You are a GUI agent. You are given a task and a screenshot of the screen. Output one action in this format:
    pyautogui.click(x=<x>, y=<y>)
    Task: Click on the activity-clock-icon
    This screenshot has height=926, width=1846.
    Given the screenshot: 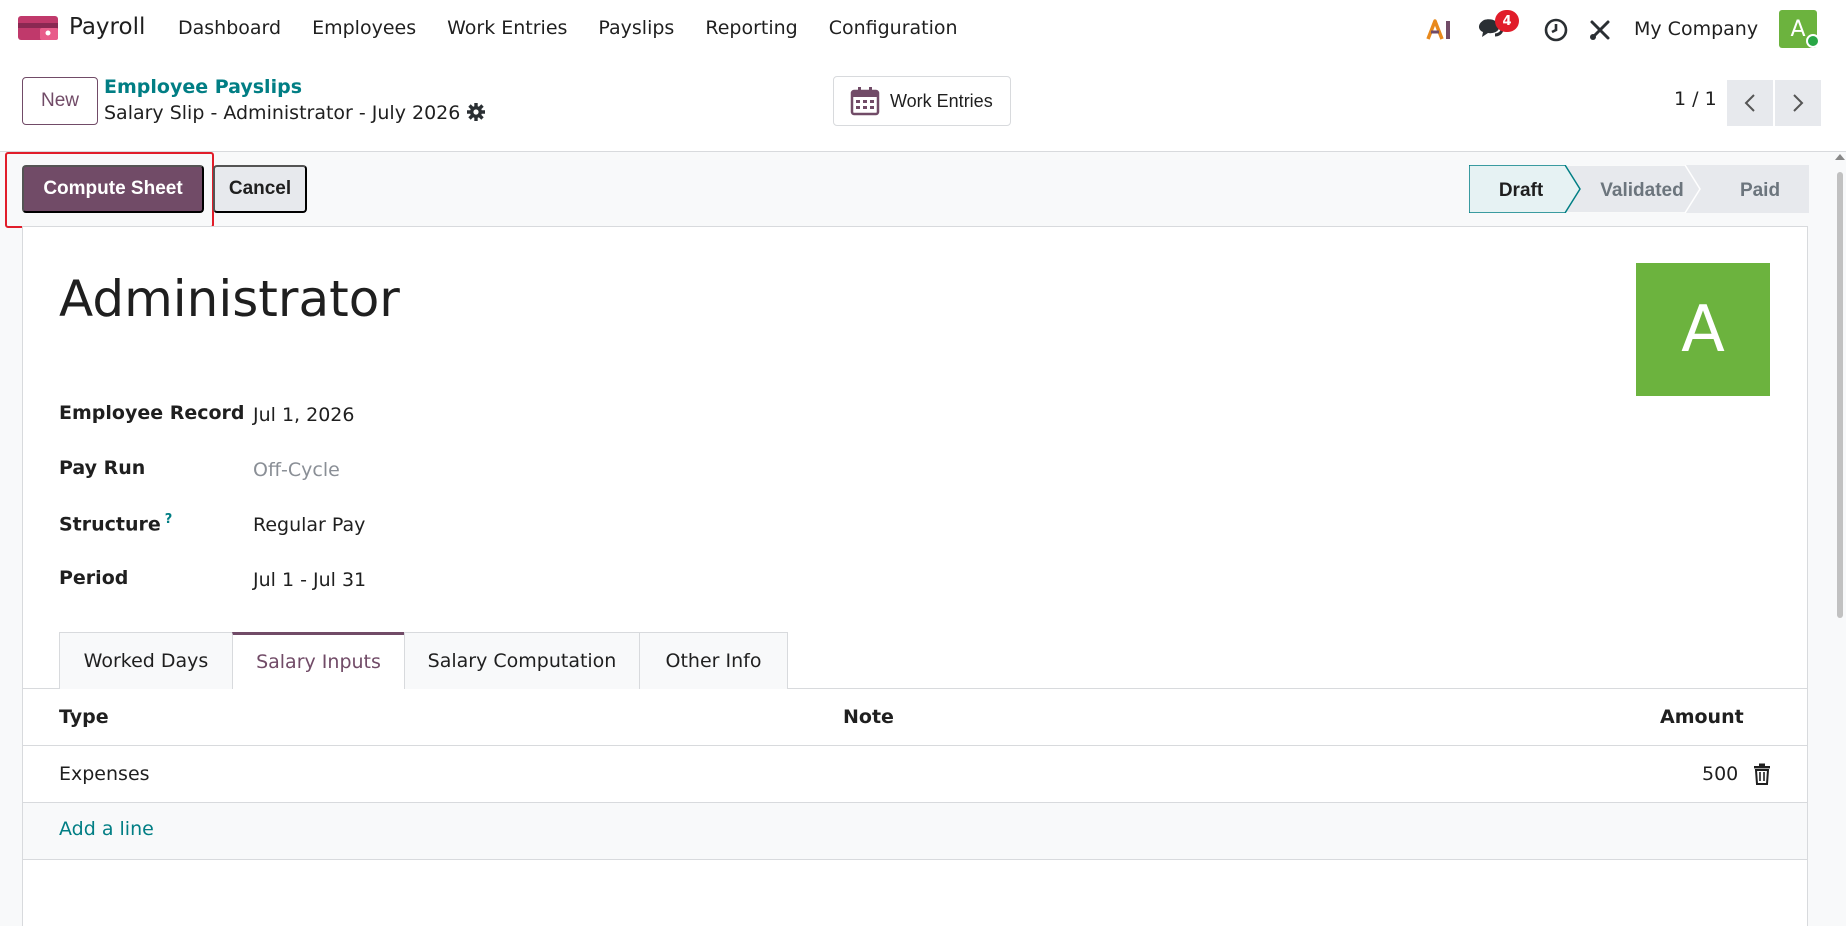 What is the action you would take?
    pyautogui.click(x=1556, y=30)
    